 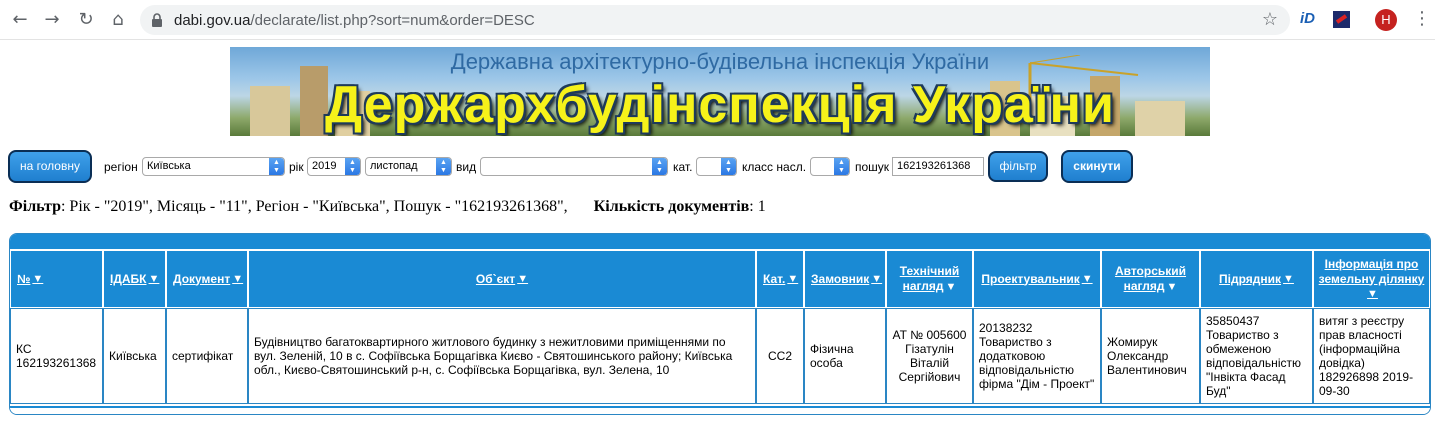 What do you see at coordinates (296, 167) in the screenshot?
I see `year-label: рік` at bounding box center [296, 167].